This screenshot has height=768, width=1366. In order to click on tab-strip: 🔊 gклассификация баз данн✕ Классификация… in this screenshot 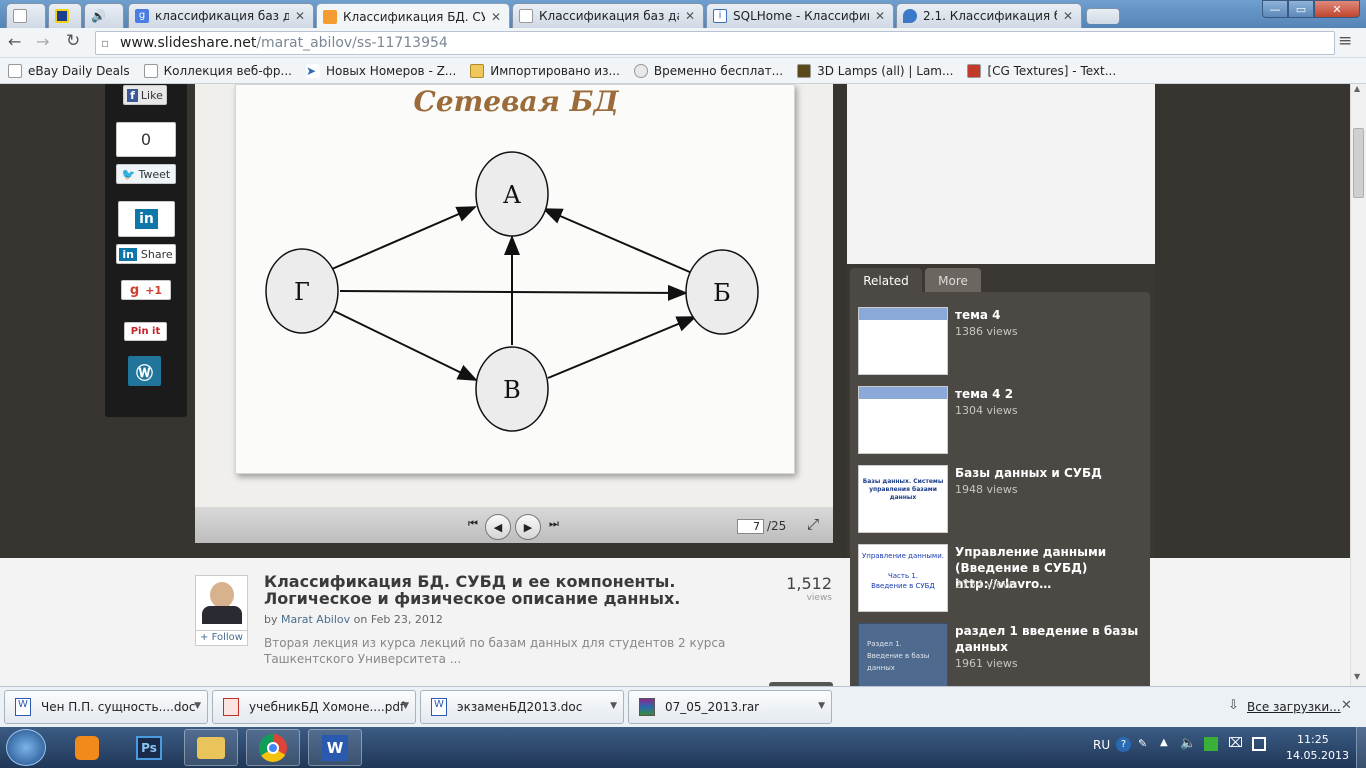, I will do `click(683, 14)`.